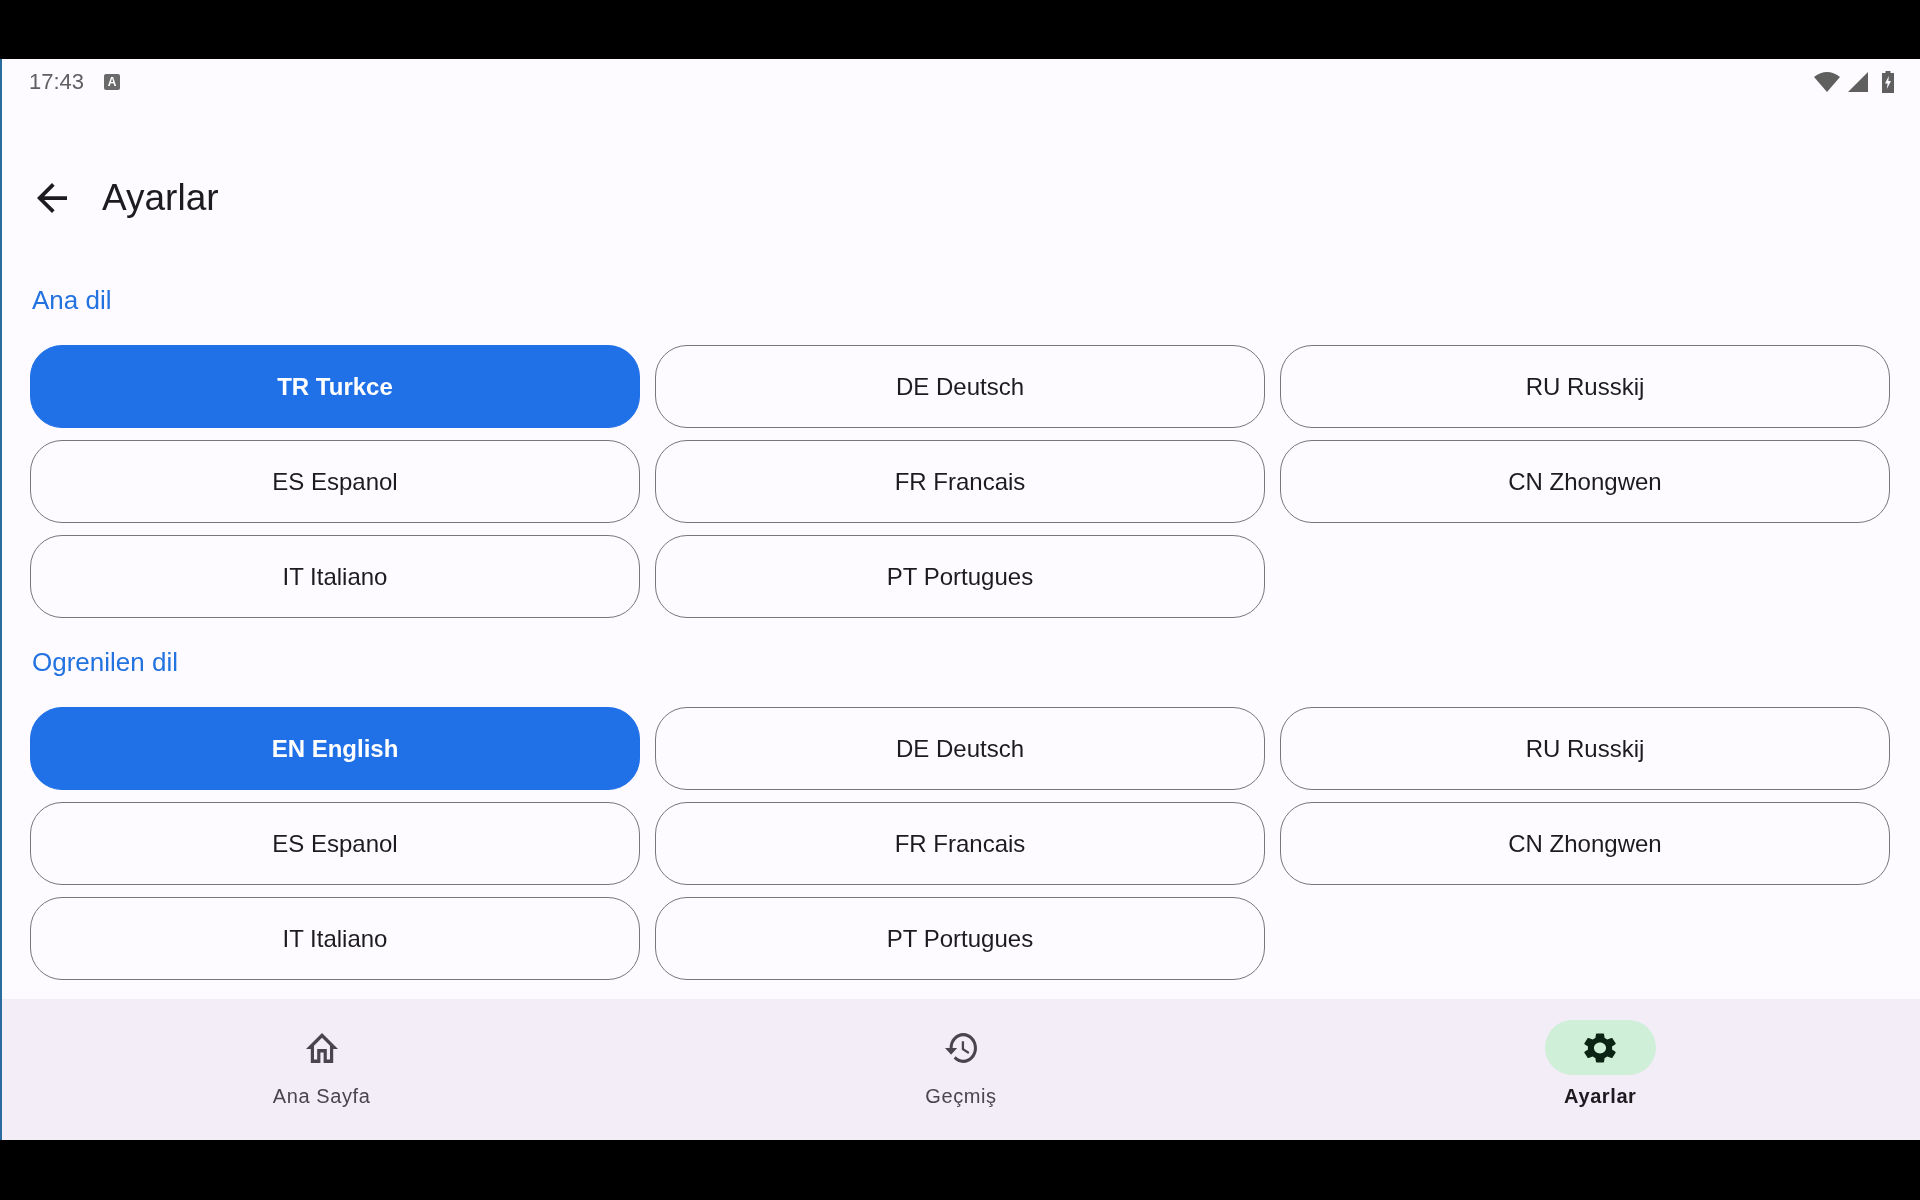  What do you see at coordinates (72, 300) in the screenshot?
I see `section-heading: Ana dil` at bounding box center [72, 300].